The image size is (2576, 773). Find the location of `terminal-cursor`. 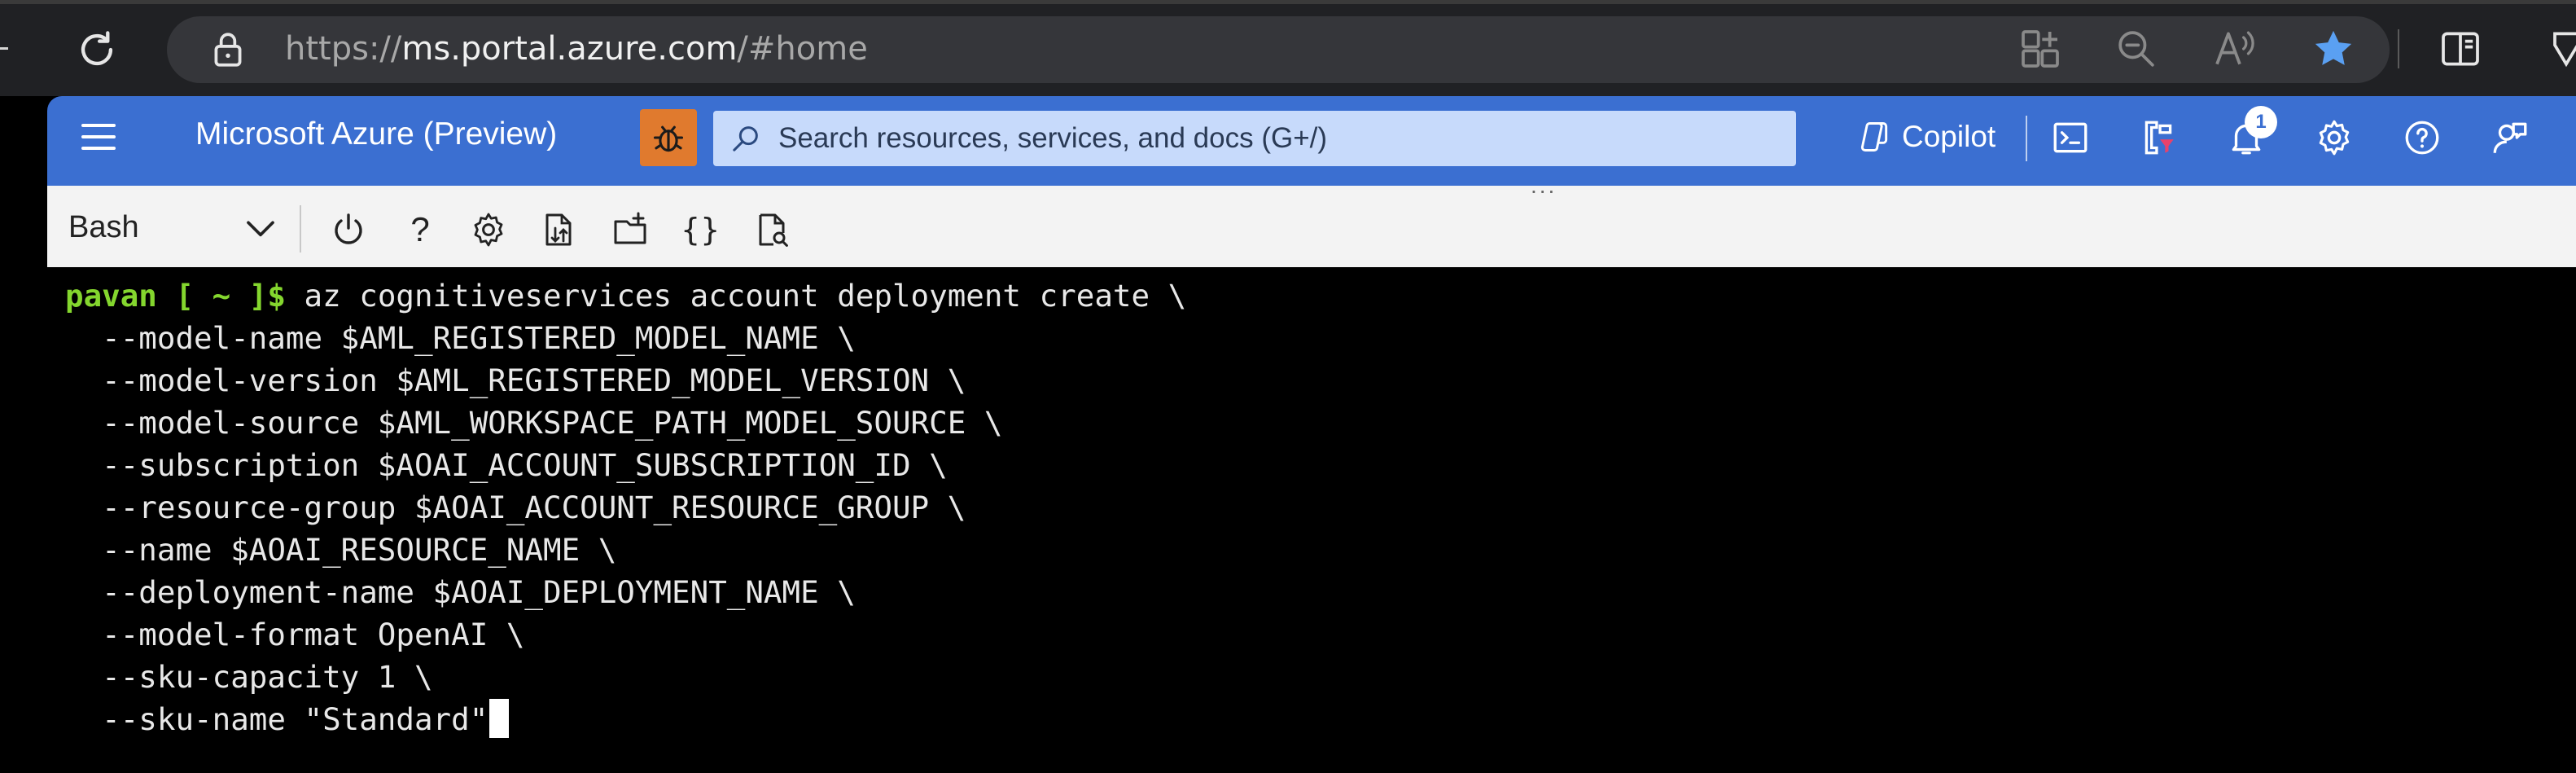

terminal-cursor is located at coordinates (499, 718).